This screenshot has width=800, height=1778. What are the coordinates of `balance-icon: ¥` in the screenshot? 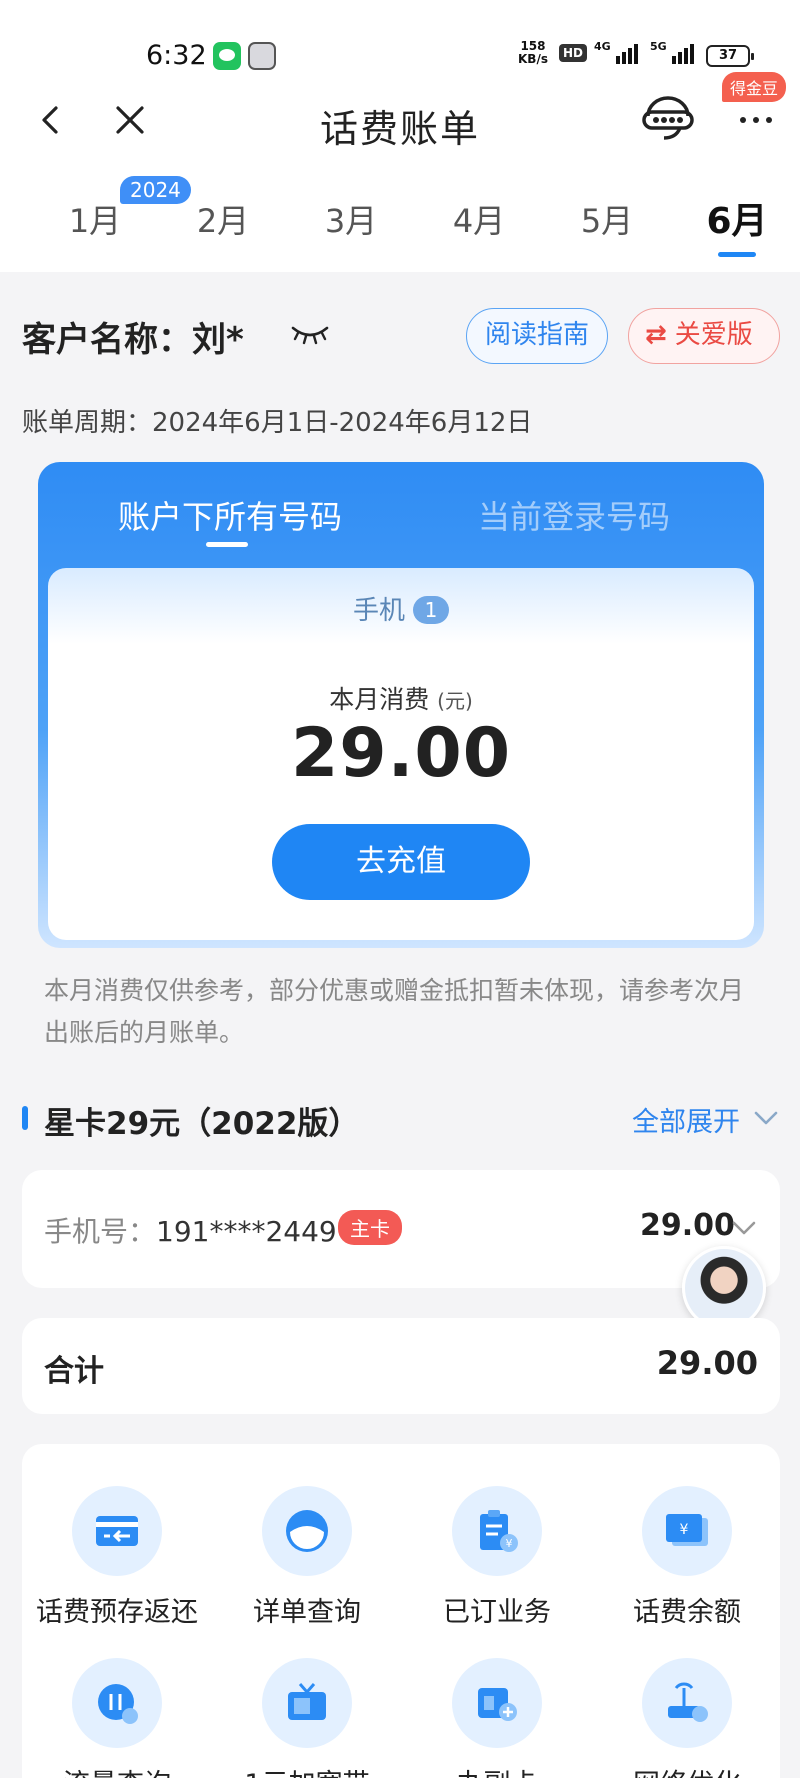 It's located at (687, 1531).